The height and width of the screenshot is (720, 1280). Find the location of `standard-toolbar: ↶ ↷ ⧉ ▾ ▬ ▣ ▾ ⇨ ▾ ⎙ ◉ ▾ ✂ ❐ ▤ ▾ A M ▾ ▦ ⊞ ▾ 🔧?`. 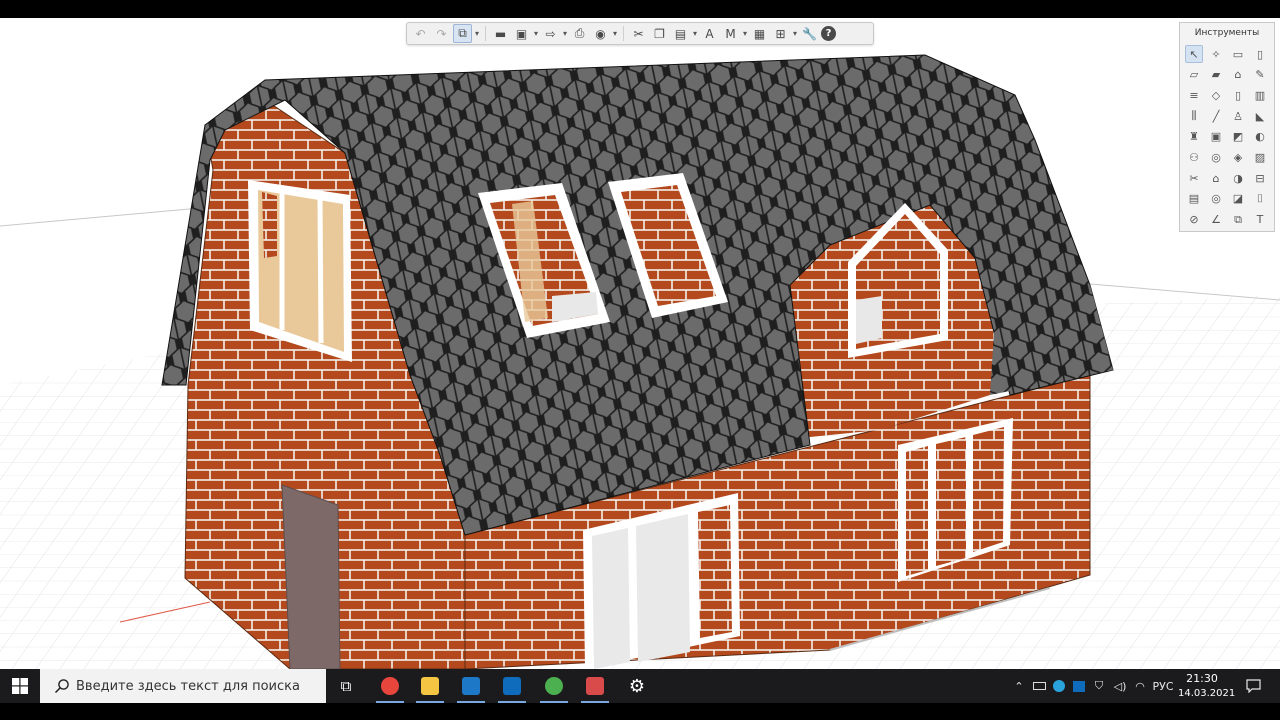

standard-toolbar: ↶ ↷ ⧉ ▾ ▬ ▣ ▾ ⇨ ▾ ⎙ ◉ ▾ ✂ ❐ ▤ ▾ A M ▾ ▦ ⊞ ▾ 🔧? is located at coordinates (640, 33).